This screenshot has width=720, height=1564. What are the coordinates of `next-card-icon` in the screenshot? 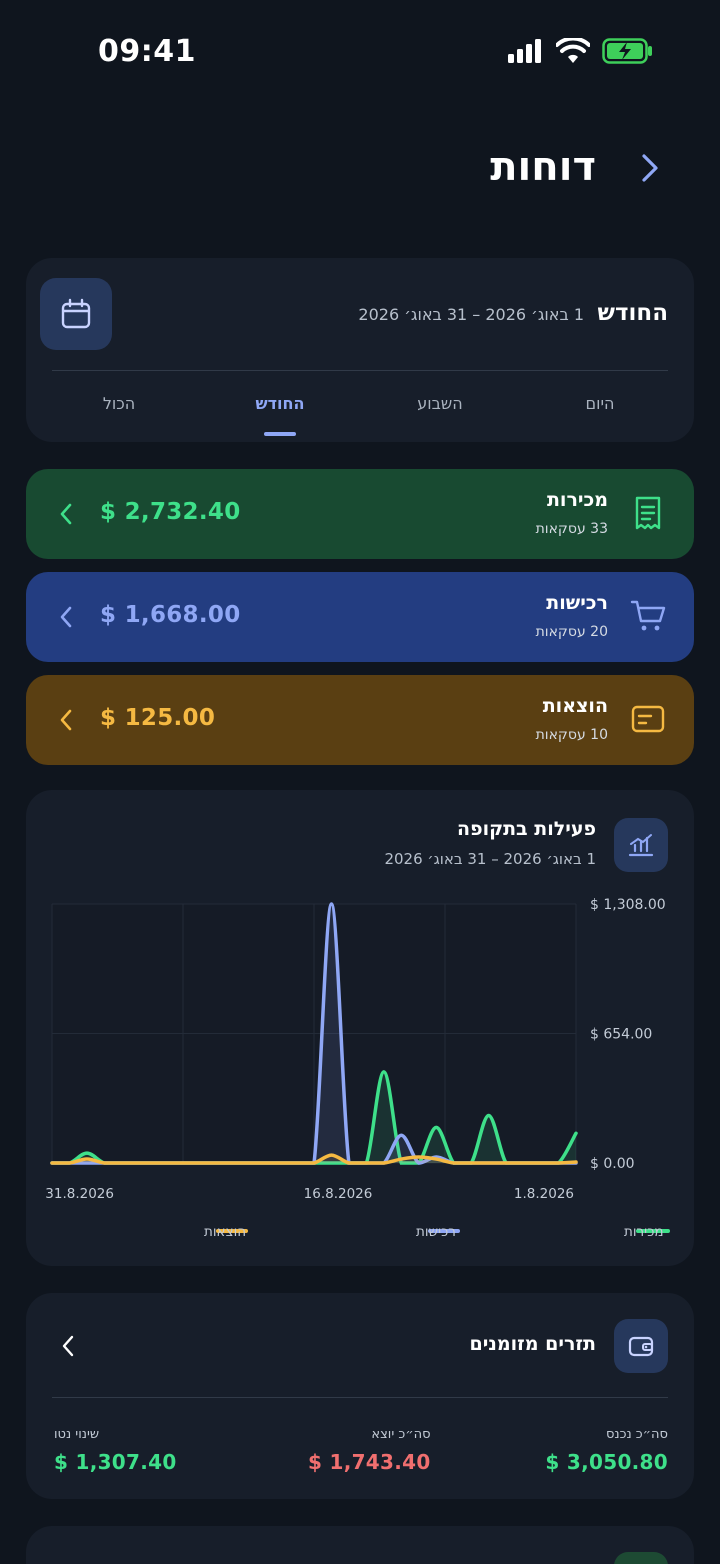 It's located at (641, 1558).